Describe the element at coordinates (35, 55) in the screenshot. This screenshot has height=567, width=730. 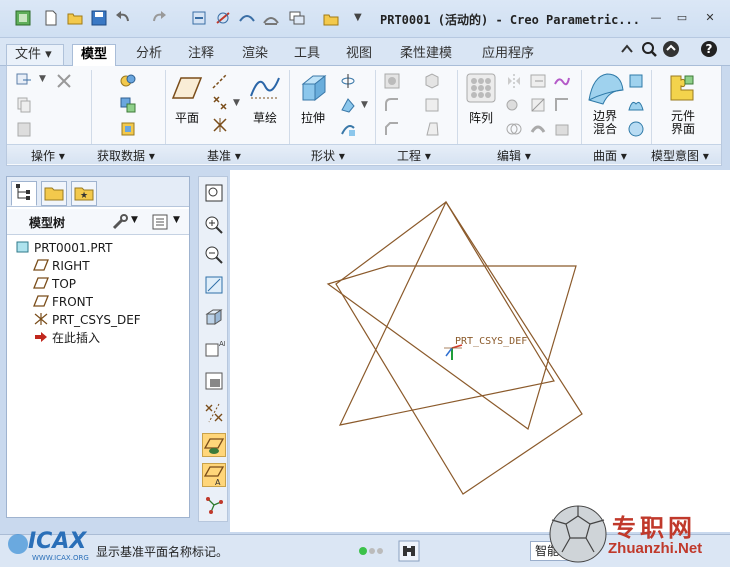
I see `tab-file: 文件 ▾` at that location.